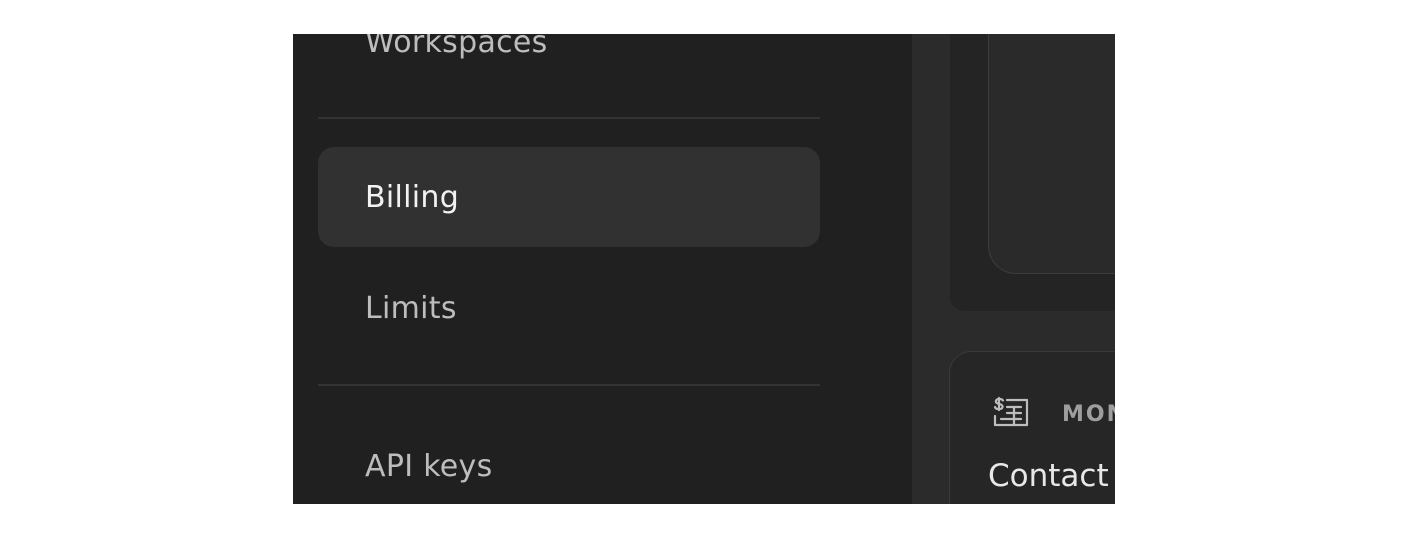 This screenshot has height=540, width=1408. I want to click on sidebar-item-label: API keys, so click(429, 466).